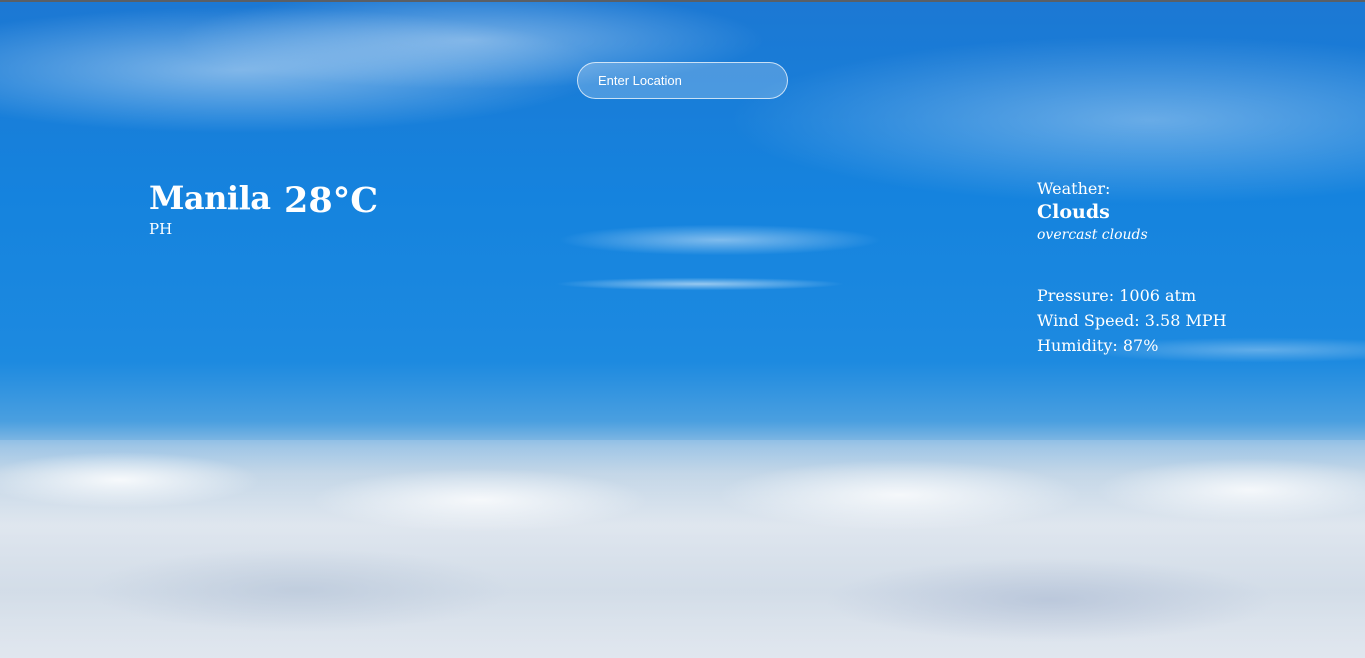 The height and width of the screenshot is (658, 1365). What do you see at coordinates (210, 198) in the screenshot?
I see `city-name: Manila` at bounding box center [210, 198].